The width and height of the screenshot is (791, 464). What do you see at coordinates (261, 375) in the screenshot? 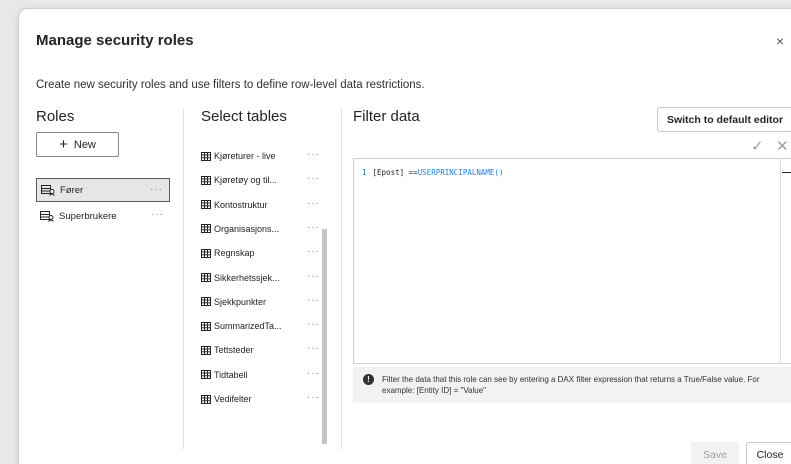
I see `table-item: Tidtabell ···` at bounding box center [261, 375].